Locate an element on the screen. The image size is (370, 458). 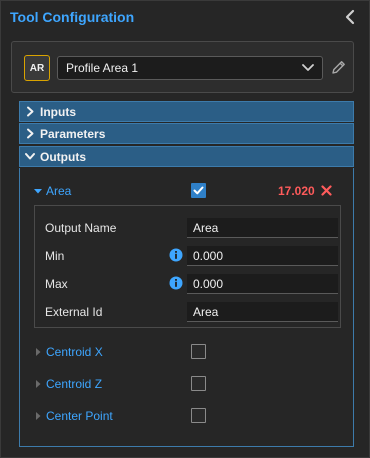
detail-row-min: Min 0.000 is located at coordinates (187, 256).